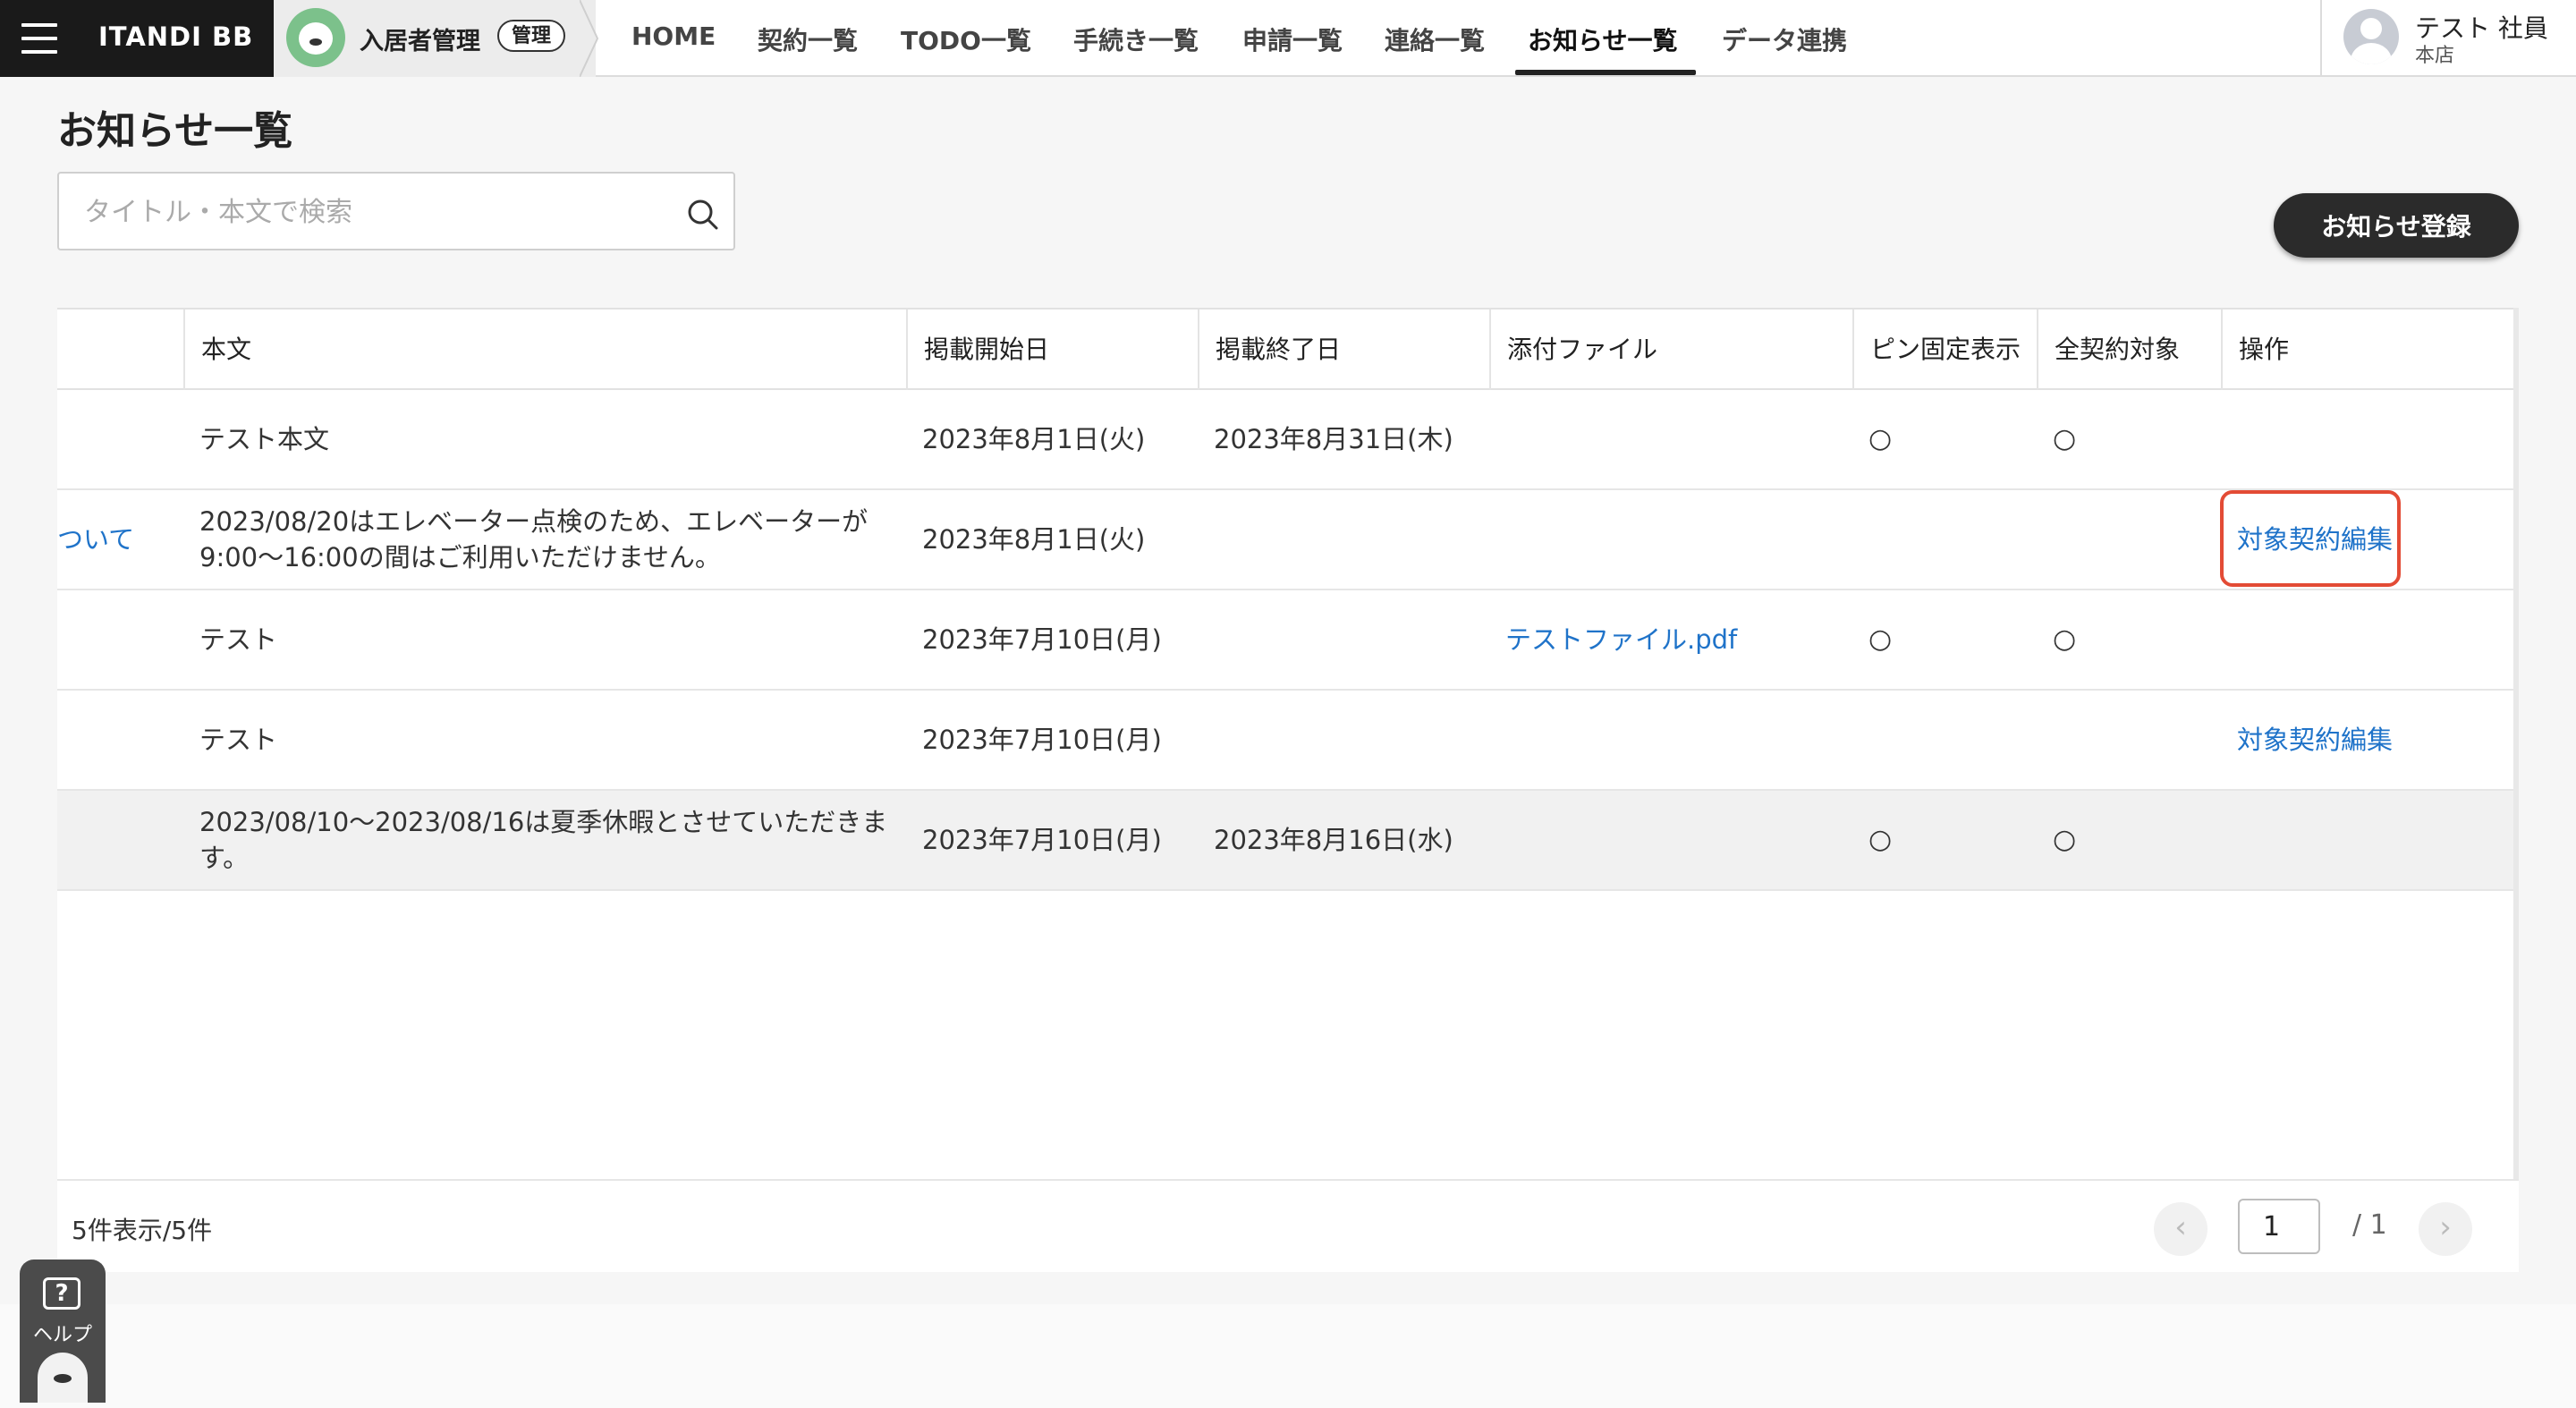  What do you see at coordinates (531, 36) in the screenshot?
I see `product-badge: 管理` at bounding box center [531, 36].